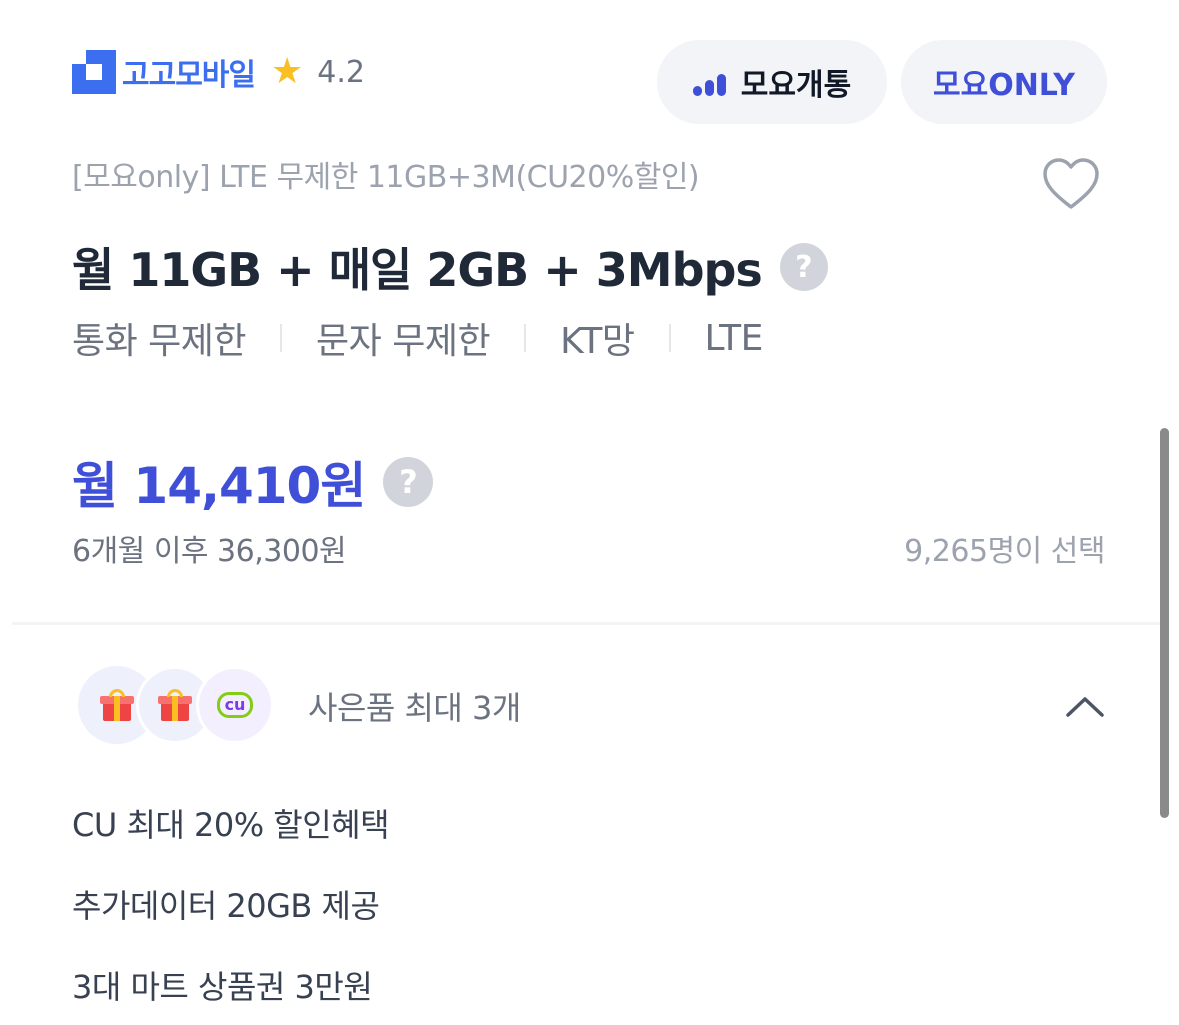  What do you see at coordinates (219, 486) in the screenshot?
I see `monthly-price: 월 14,410원` at bounding box center [219, 486].